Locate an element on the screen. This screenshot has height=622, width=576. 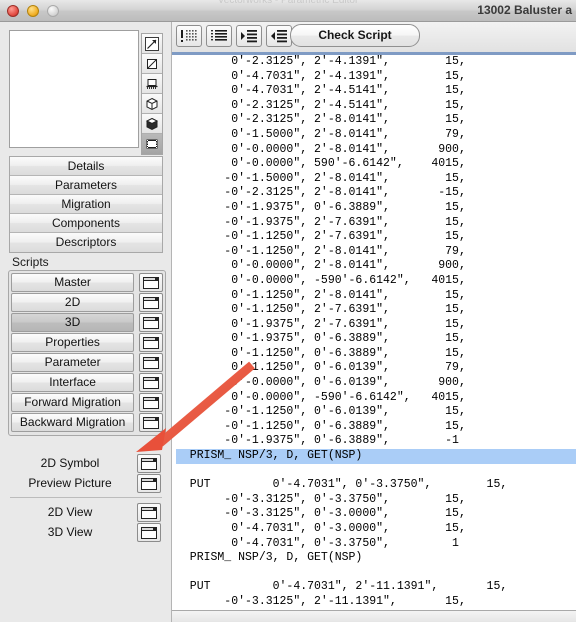
rectangle-tool-icon is located at coordinates (152, 64).